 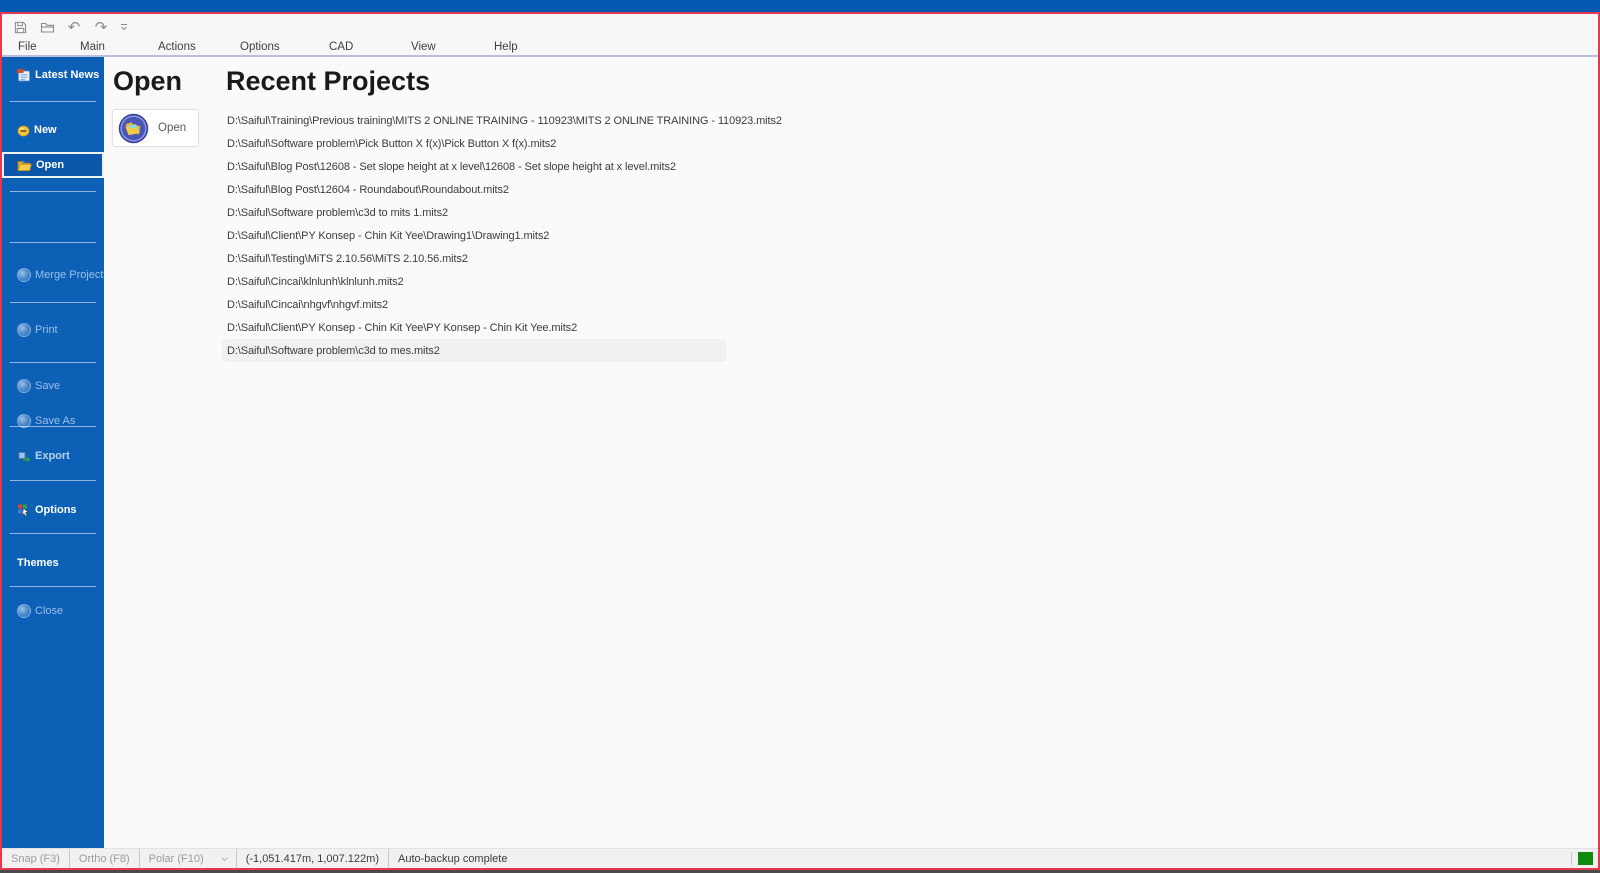 I want to click on sidebar-item-export: Export, so click(x=53, y=456).